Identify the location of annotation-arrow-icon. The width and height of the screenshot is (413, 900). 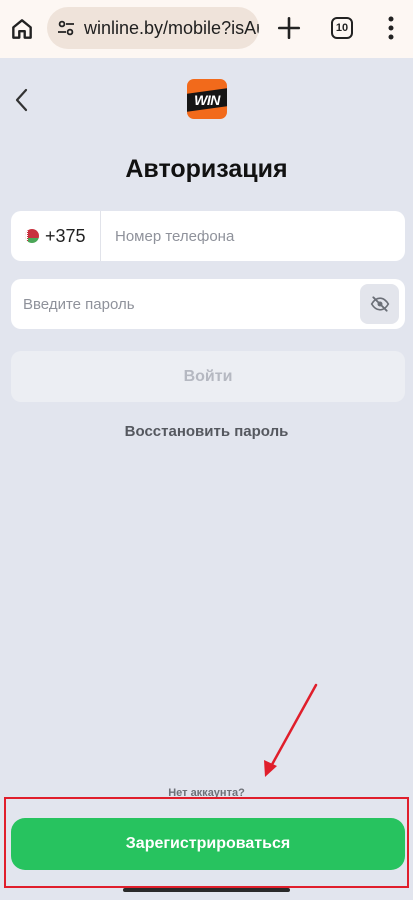
(291, 730).